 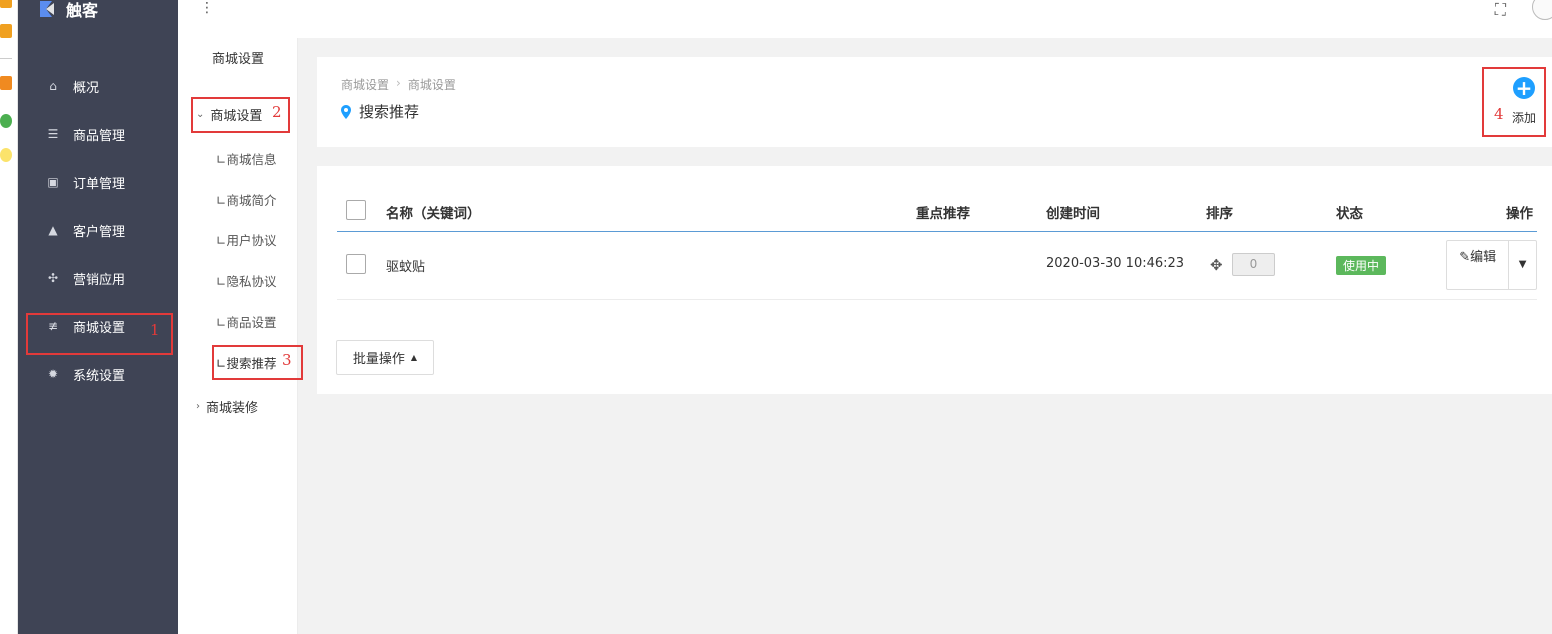 I want to click on row-actions: ✎编辑 ▼, so click(x=1491, y=265).